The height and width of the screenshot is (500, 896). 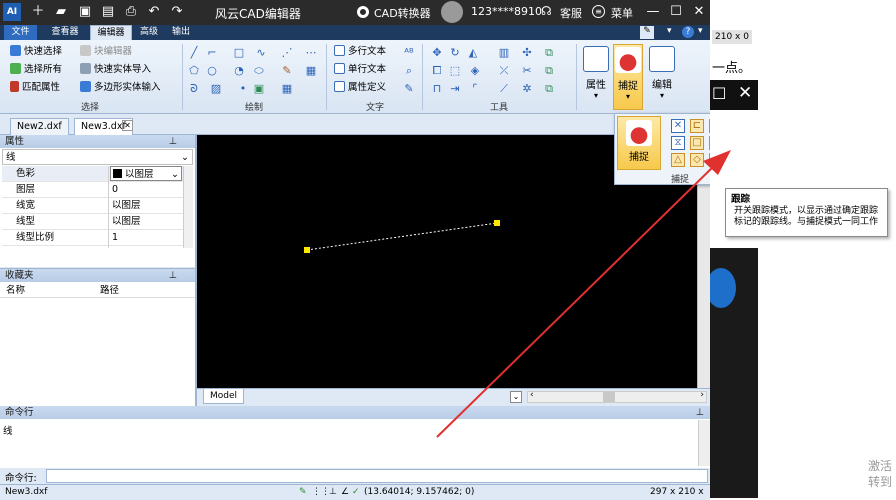 I want to click on text-style-icon: ᴬᴮ, so click(x=409, y=53).